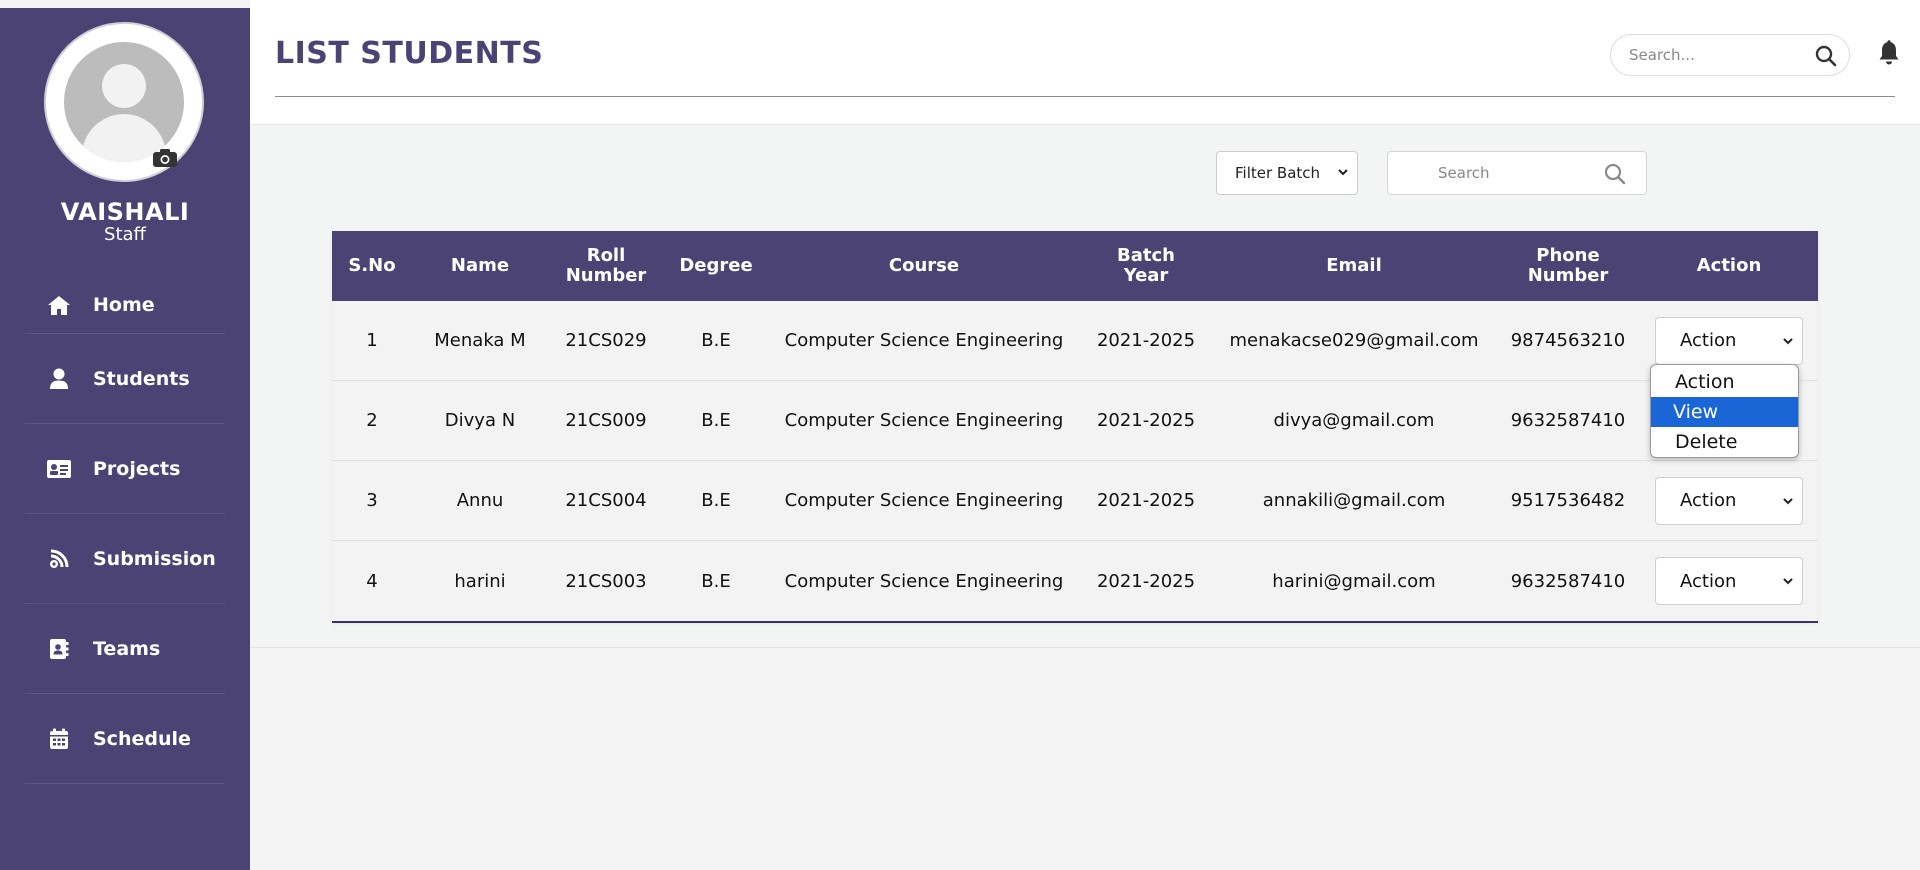 Image resolution: width=1920 pixels, height=870 pixels. I want to click on sidebar-item-teams: Teams, so click(125, 649).